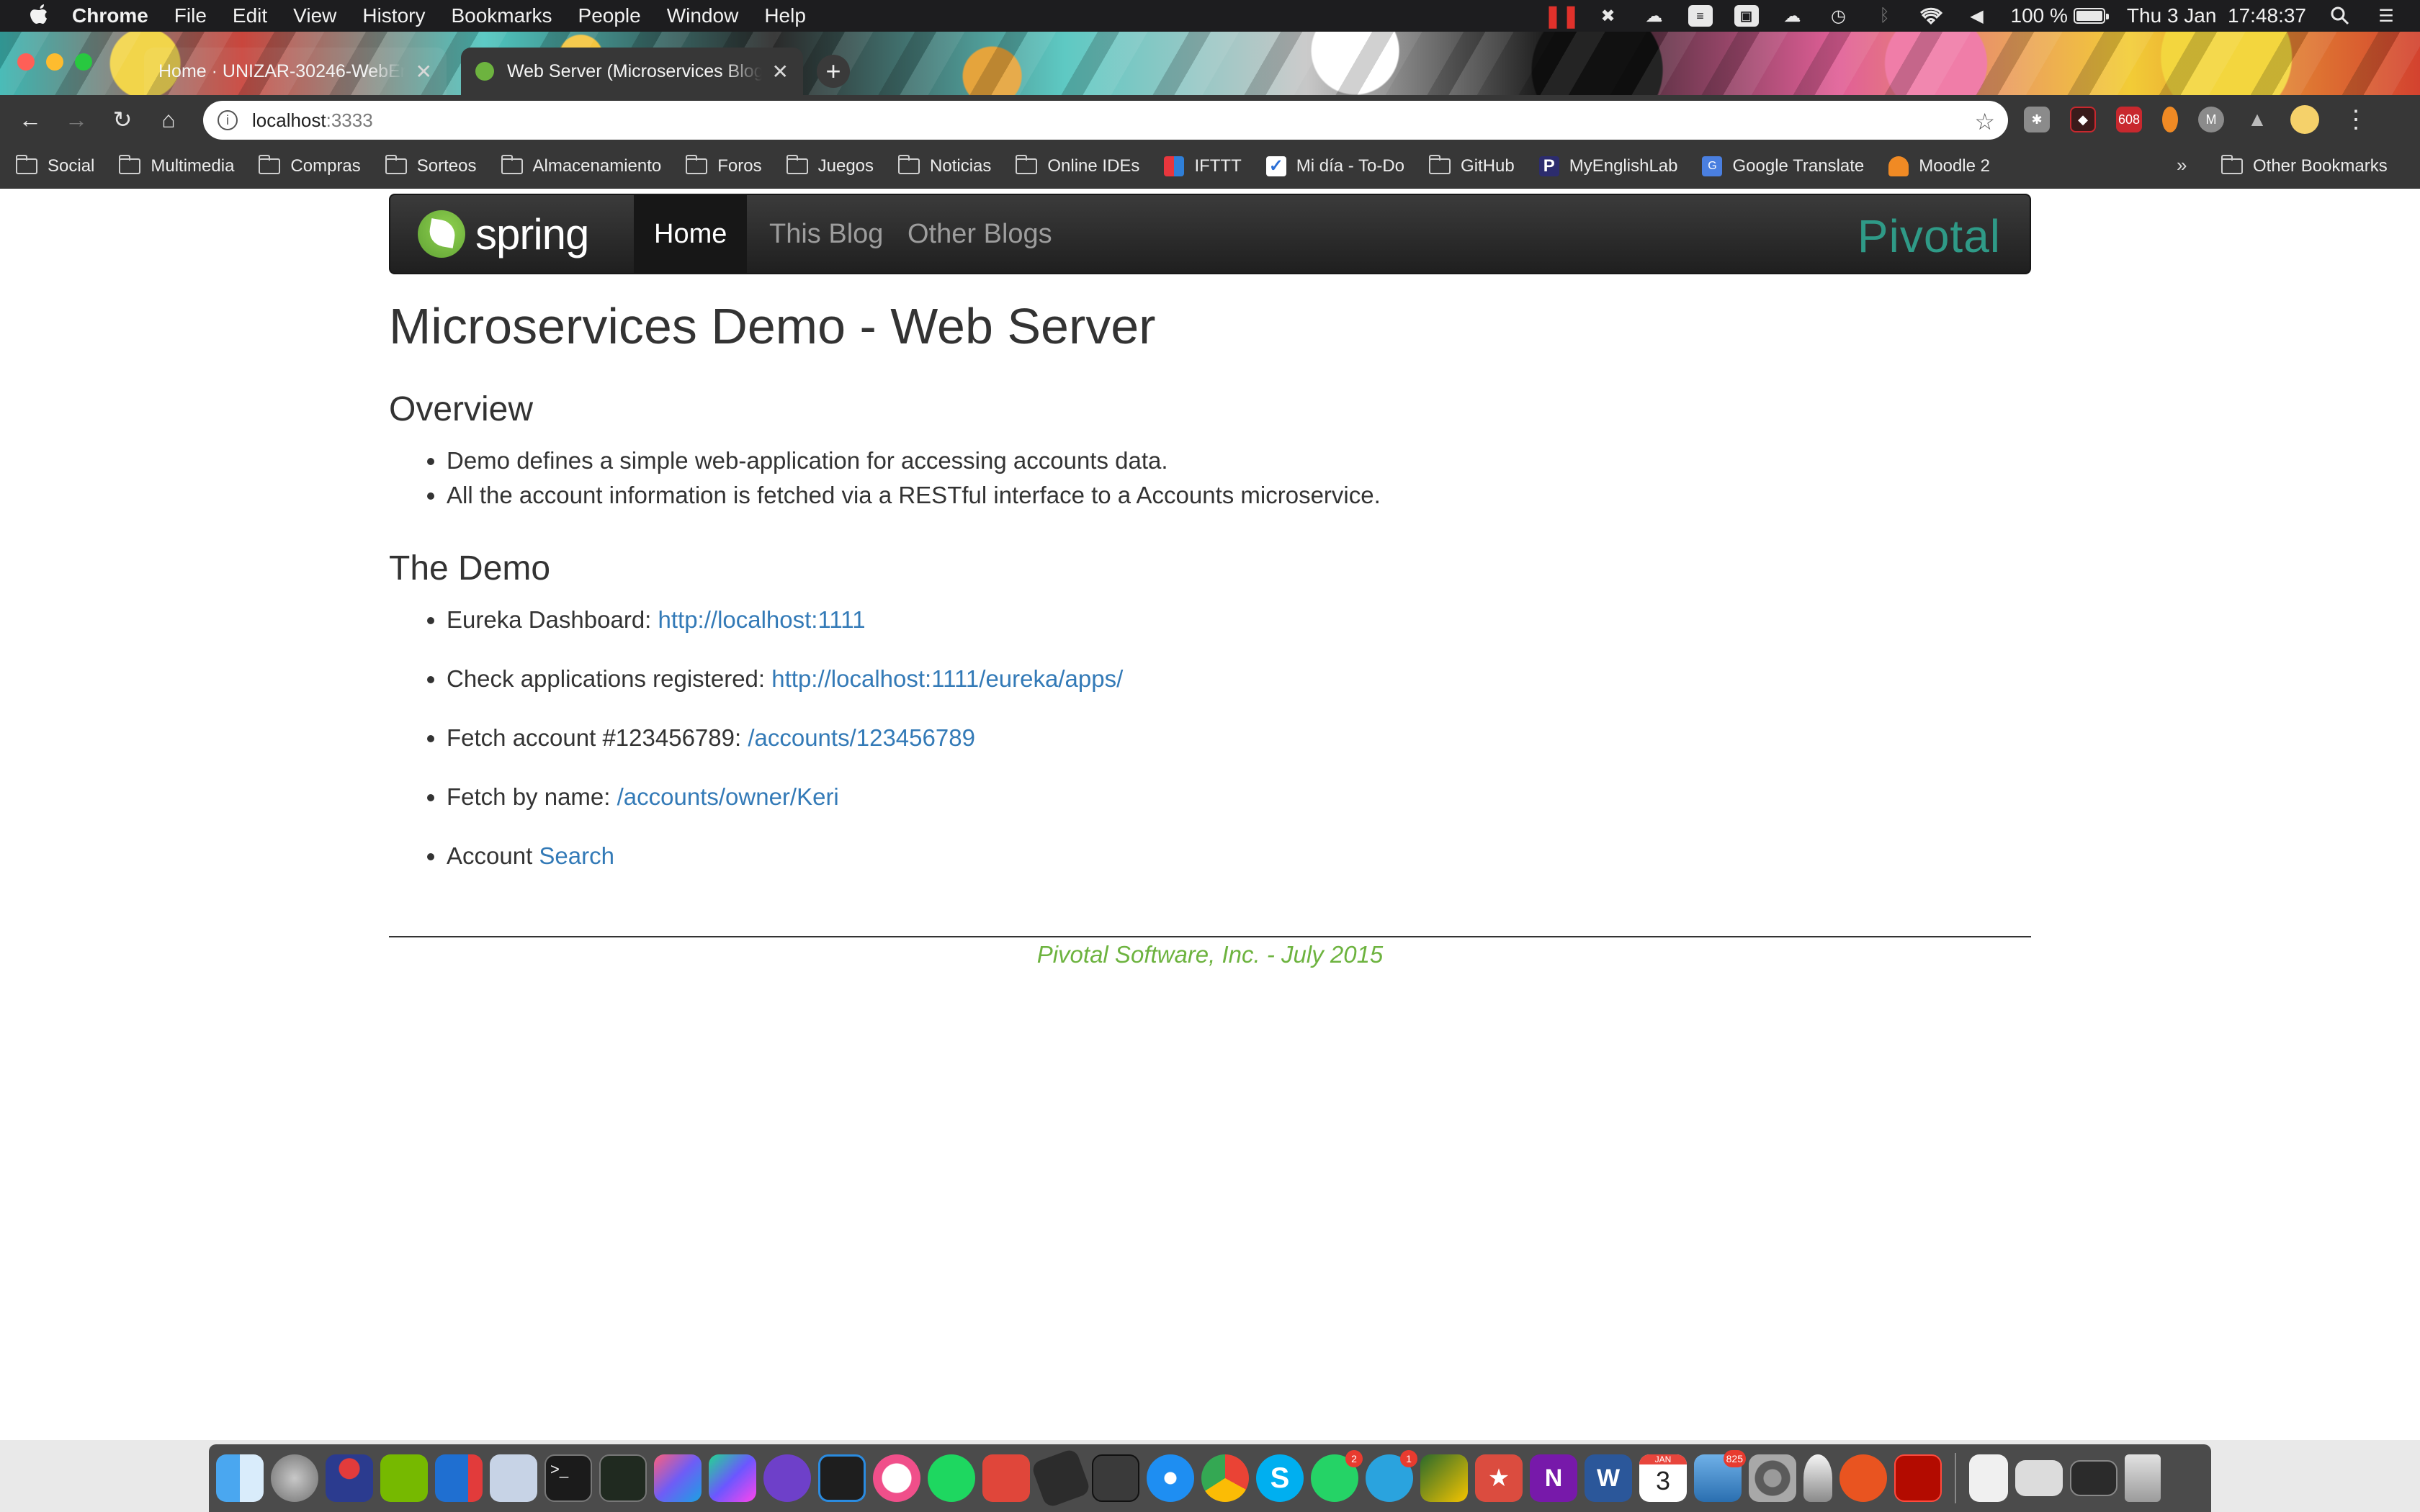  I want to click on terminal-icon: >_, so click(568, 1478).